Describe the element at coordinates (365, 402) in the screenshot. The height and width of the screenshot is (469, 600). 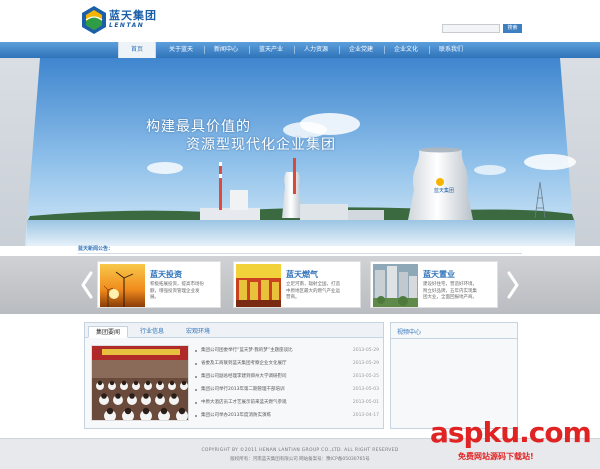
I see `news-item-date: 2013-05-01` at that location.